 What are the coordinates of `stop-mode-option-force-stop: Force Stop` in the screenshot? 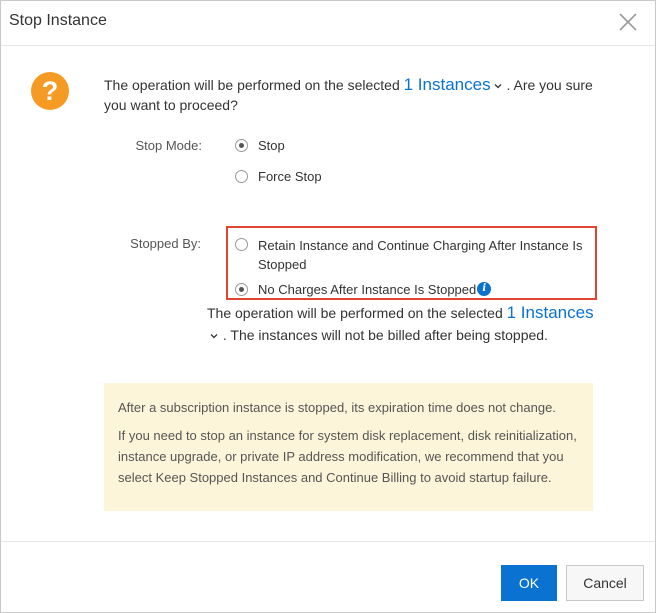 It's located at (278, 176).